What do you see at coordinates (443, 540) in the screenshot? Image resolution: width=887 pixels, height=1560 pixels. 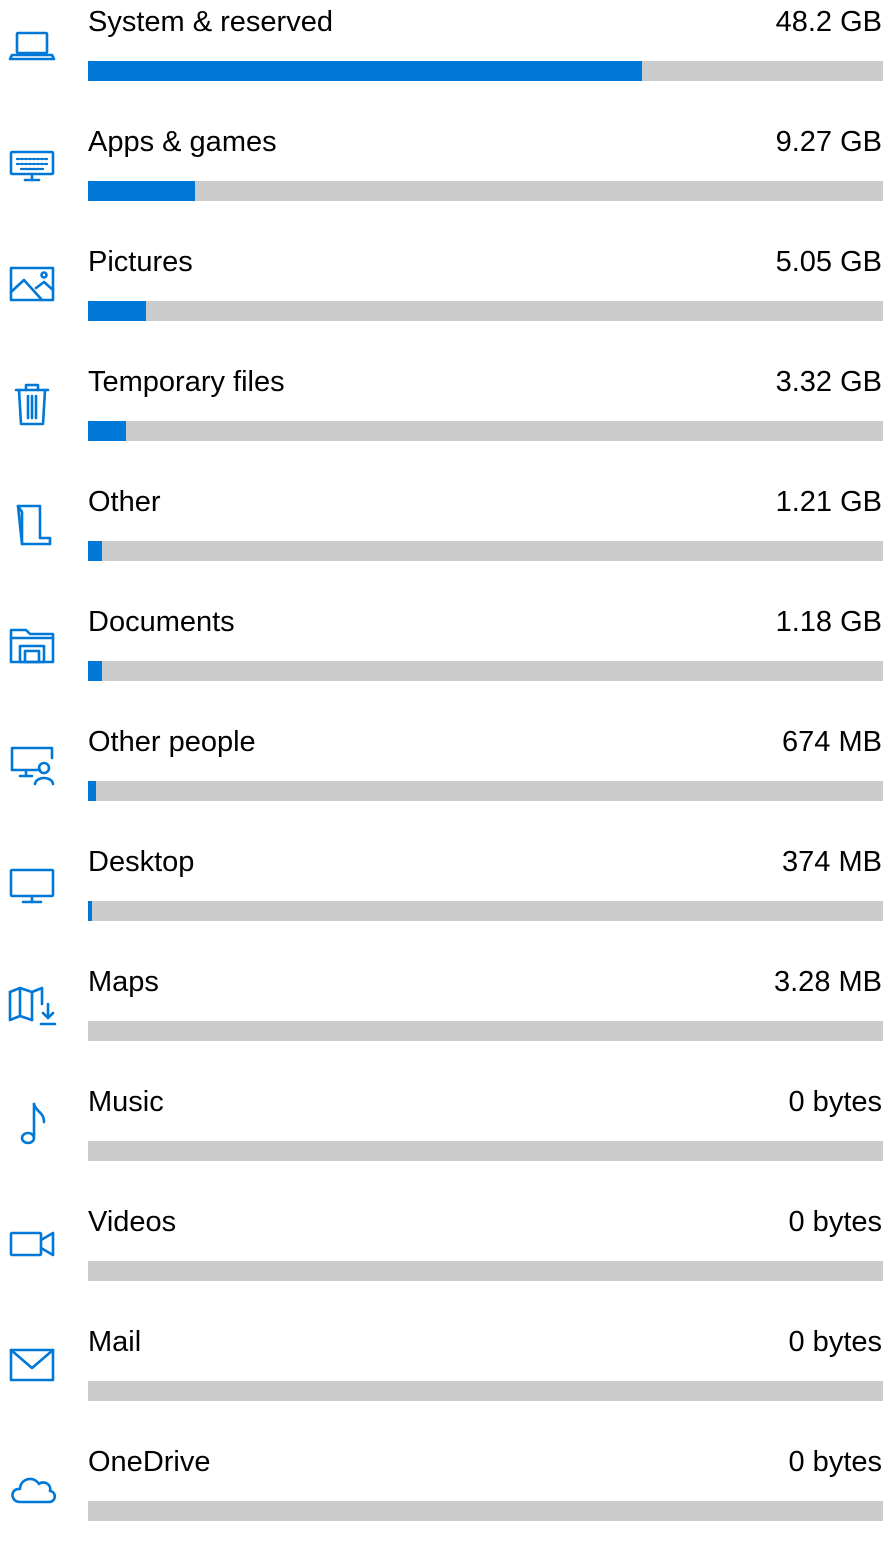 I see `storage-category-row: Other 1.21 GB` at bounding box center [443, 540].